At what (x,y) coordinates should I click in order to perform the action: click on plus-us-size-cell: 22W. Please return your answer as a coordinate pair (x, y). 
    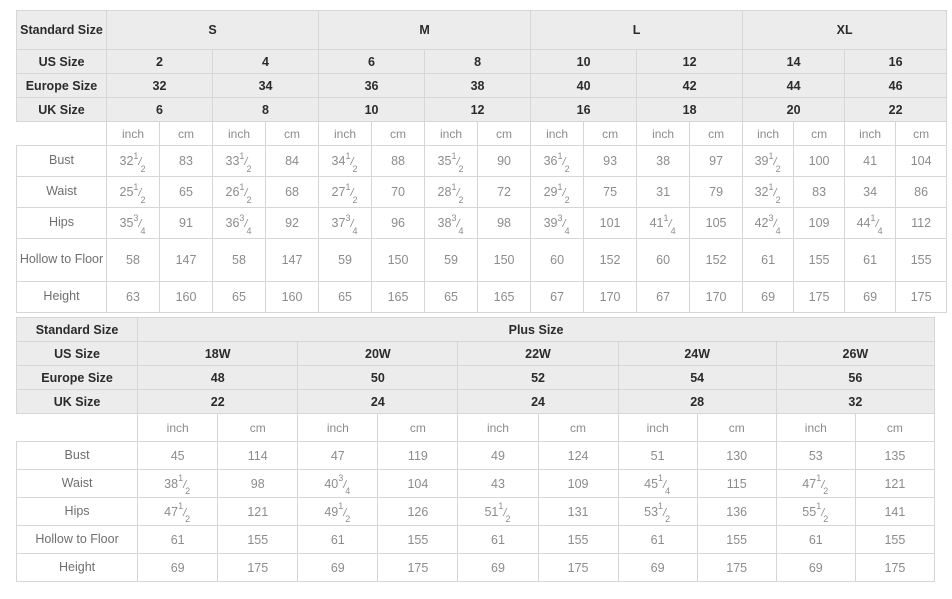
    Looking at the image, I should click on (538, 353).